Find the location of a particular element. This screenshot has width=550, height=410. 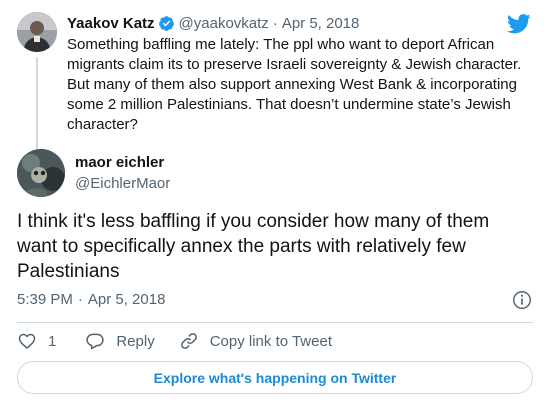

author-avatar is located at coordinates (41, 173).